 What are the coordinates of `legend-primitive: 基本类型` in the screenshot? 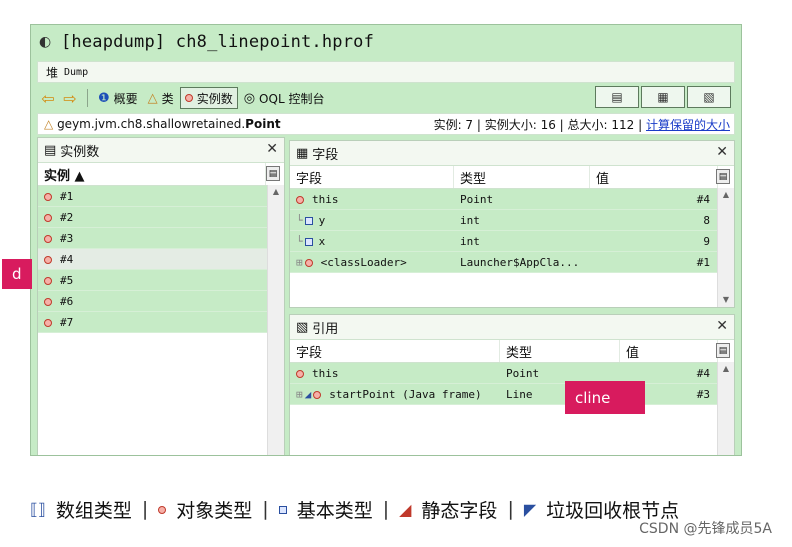 It's located at (325, 509).